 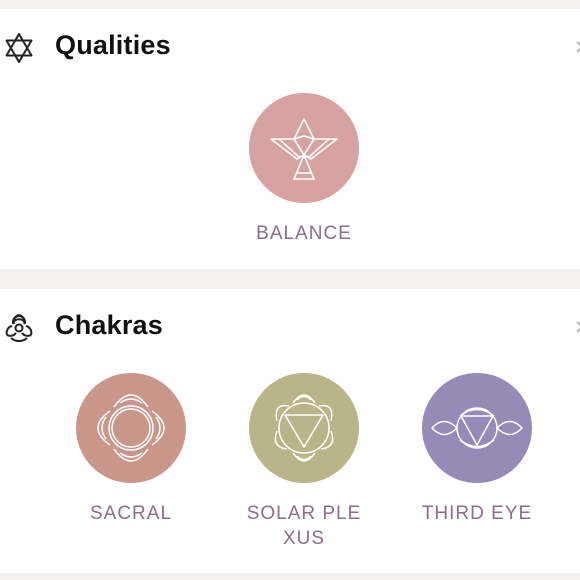 What do you see at coordinates (477, 513) in the screenshot?
I see `item-label: THIRD EYE` at bounding box center [477, 513].